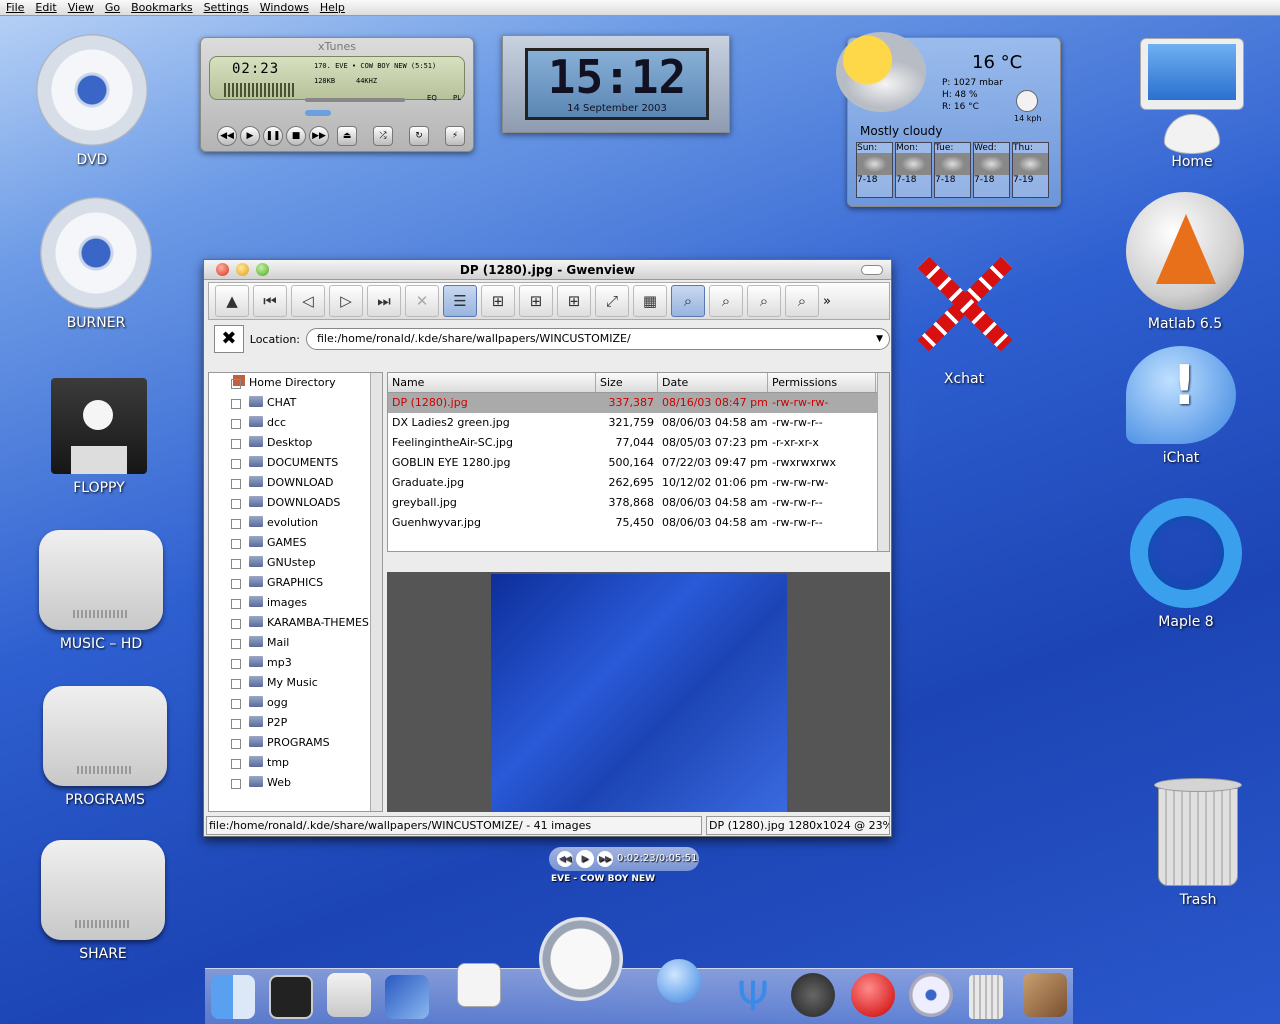 The width and height of the screenshot is (1280, 1024). What do you see at coordinates (226, 7) in the screenshot?
I see `menu-settings: Settings` at bounding box center [226, 7].